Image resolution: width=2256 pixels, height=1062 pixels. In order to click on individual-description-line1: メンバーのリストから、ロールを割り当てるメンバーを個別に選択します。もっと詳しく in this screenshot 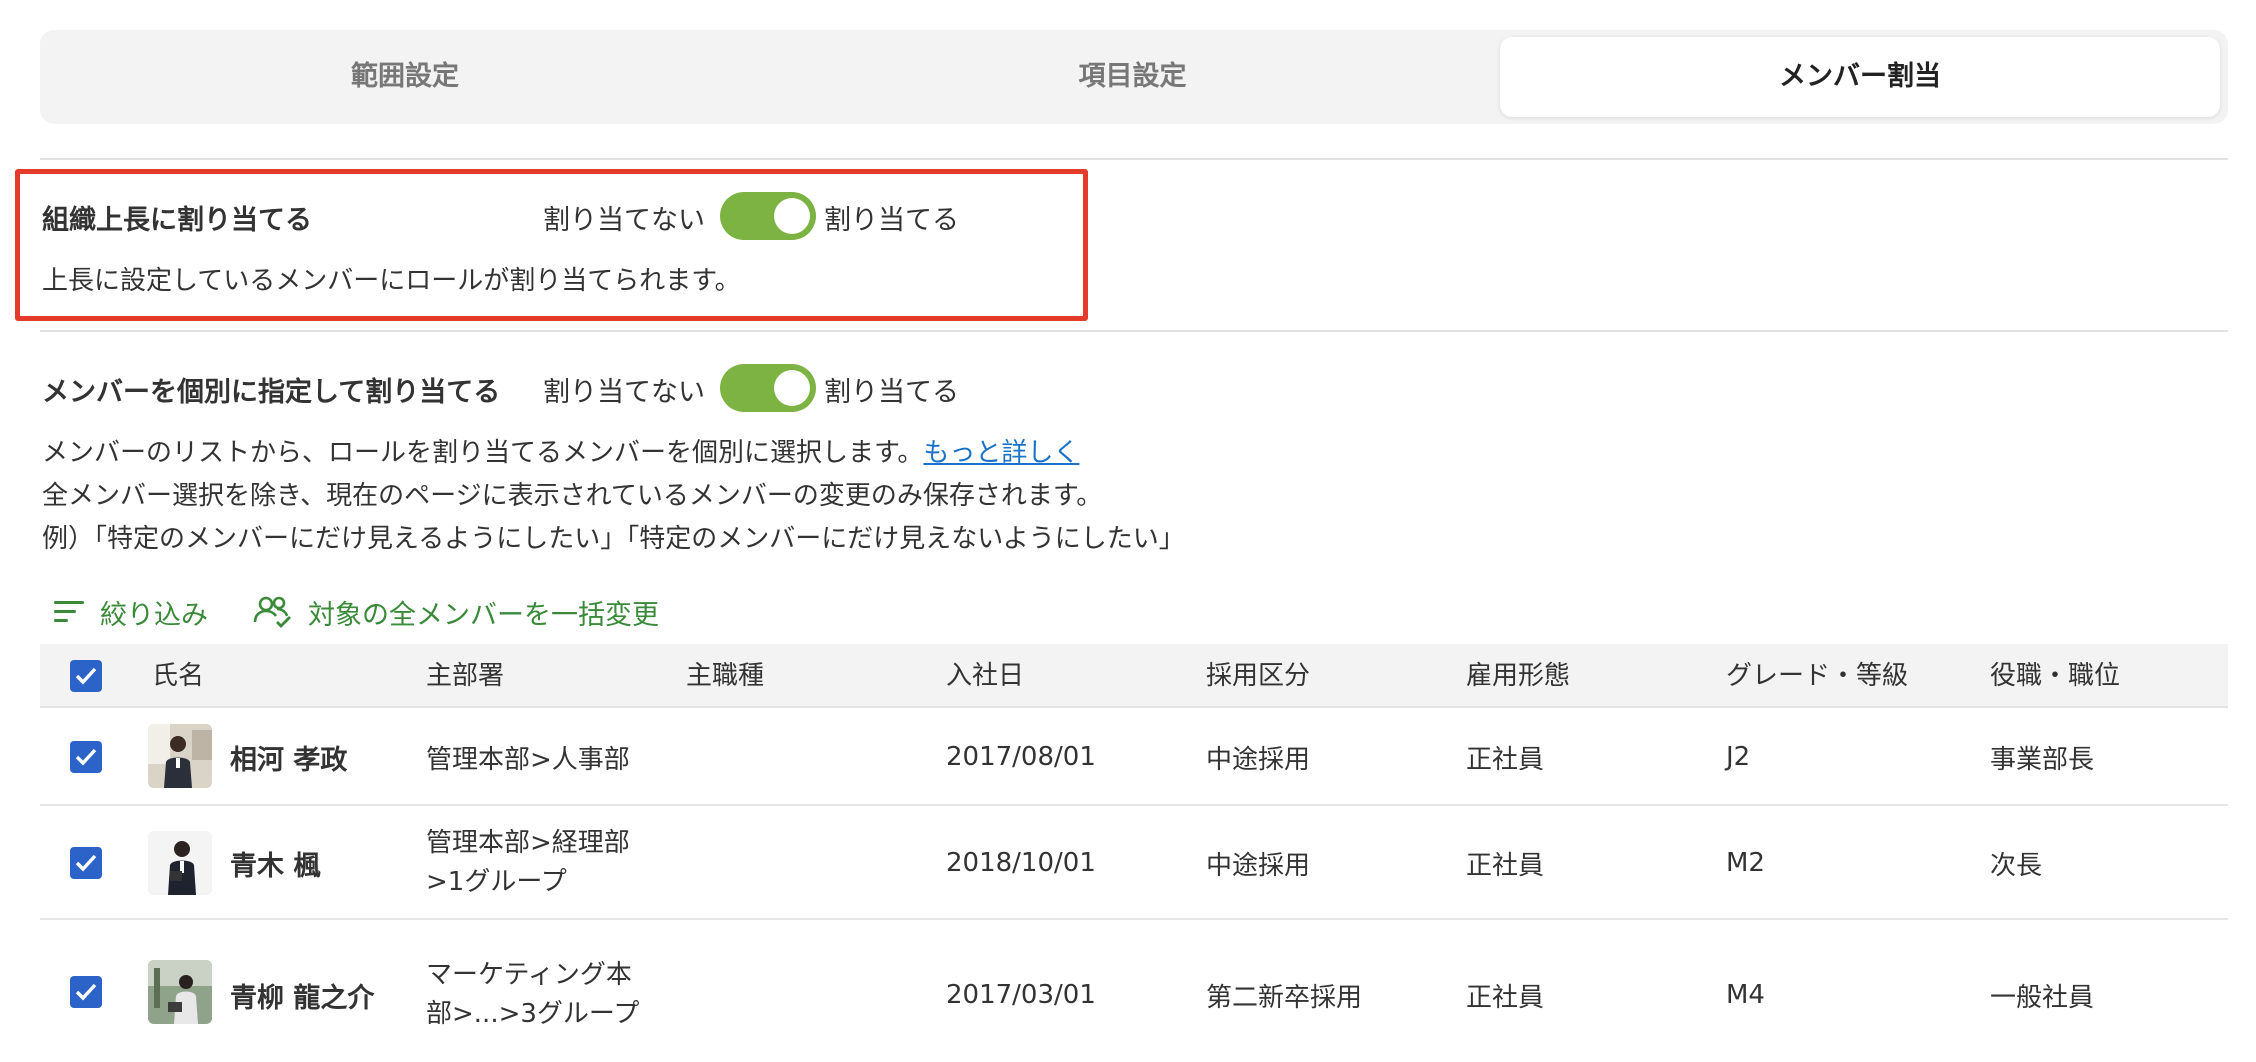, I will do `click(560, 450)`.